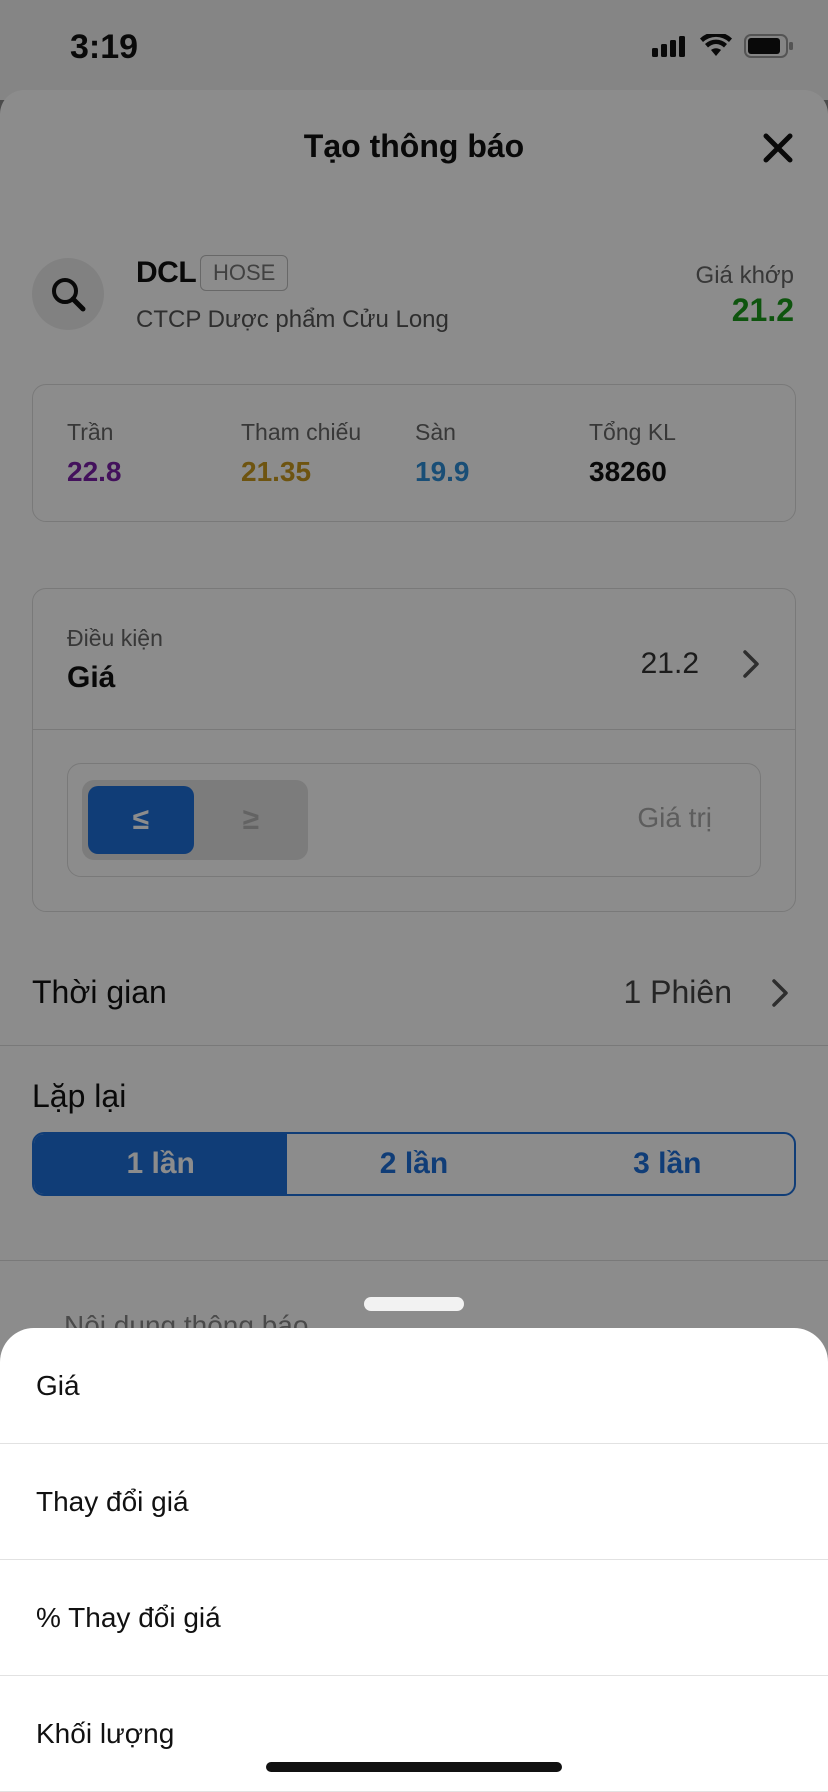 This screenshot has height=1792, width=828. I want to click on action-item-price-change-percent: % Thay đổi giá, so click(414, 1618).